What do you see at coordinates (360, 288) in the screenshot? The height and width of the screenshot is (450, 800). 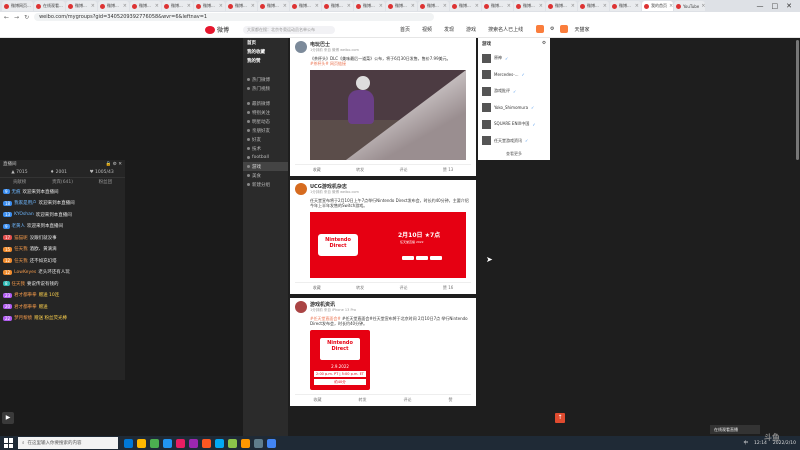 I see `repost-button: 转发` at bounding box center [360, 288].